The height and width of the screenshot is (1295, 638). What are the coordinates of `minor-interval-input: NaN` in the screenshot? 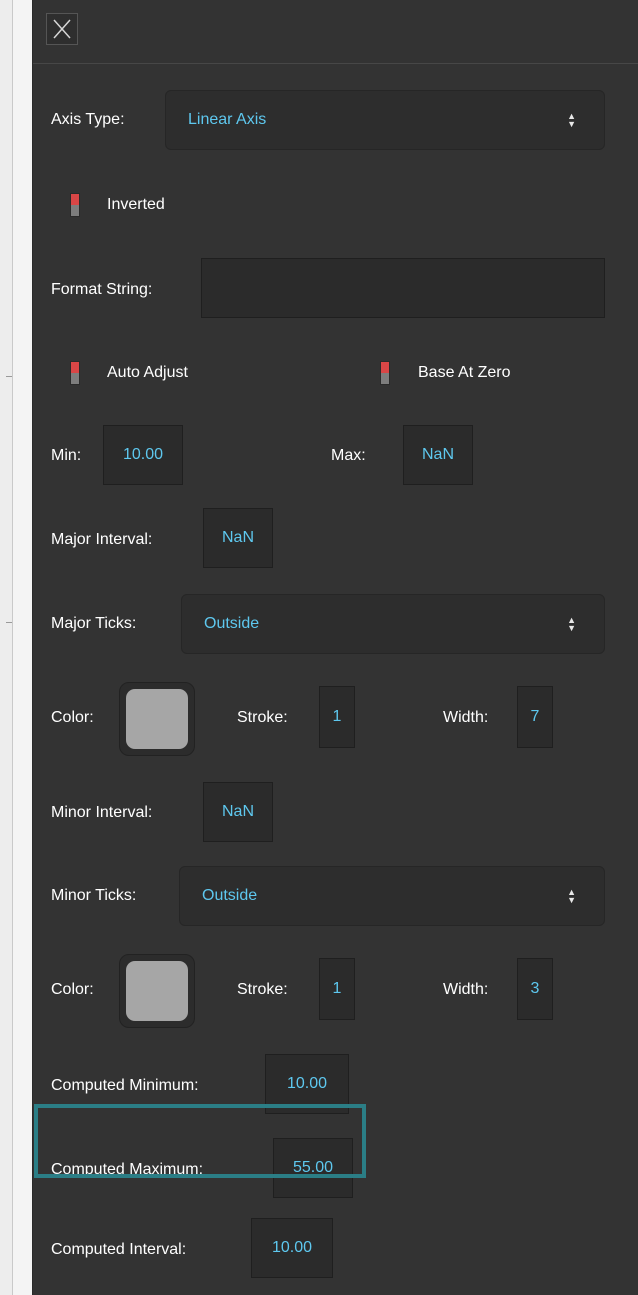 It's located at (238, 812).